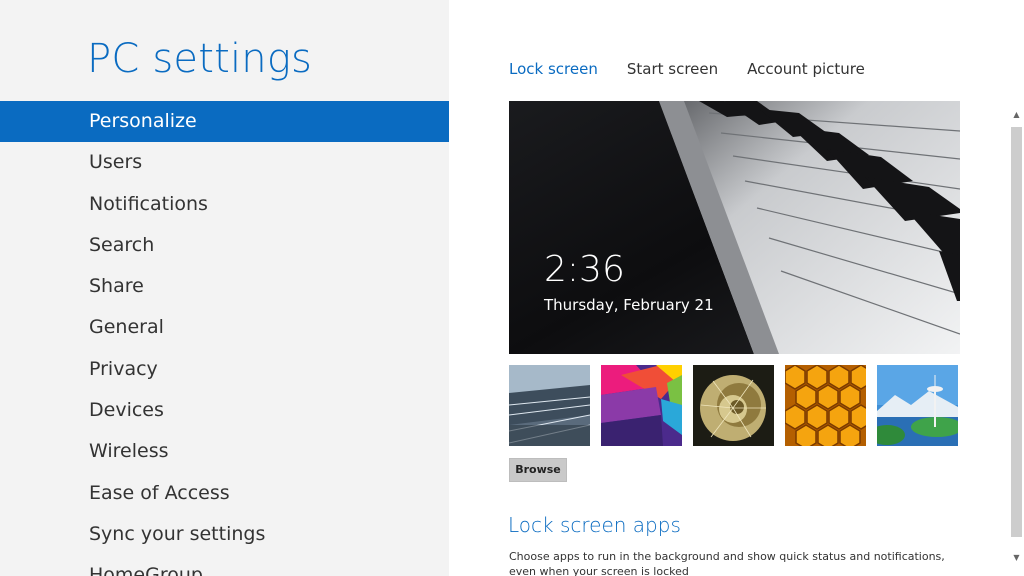 The height and width of the screenshot is (576, 1024). I want to click on scrollbar-thumb, so click(1016, 332).